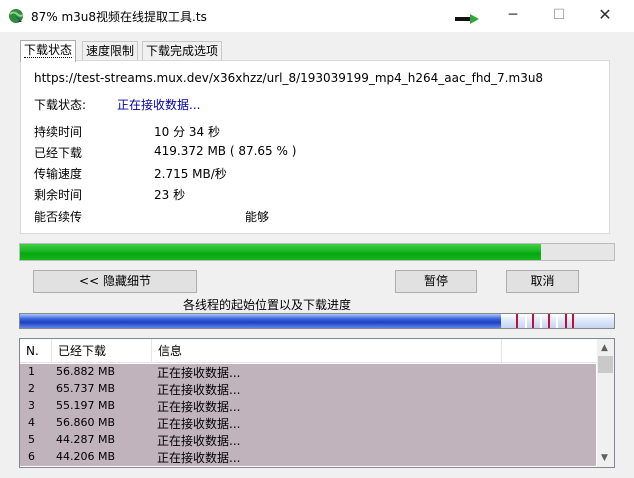 Image resolution: width=634 pixels, height=478 pixels. Describe the element at coordinates (31, 371) in the screenshot. I see `row-number: 1` at that location.